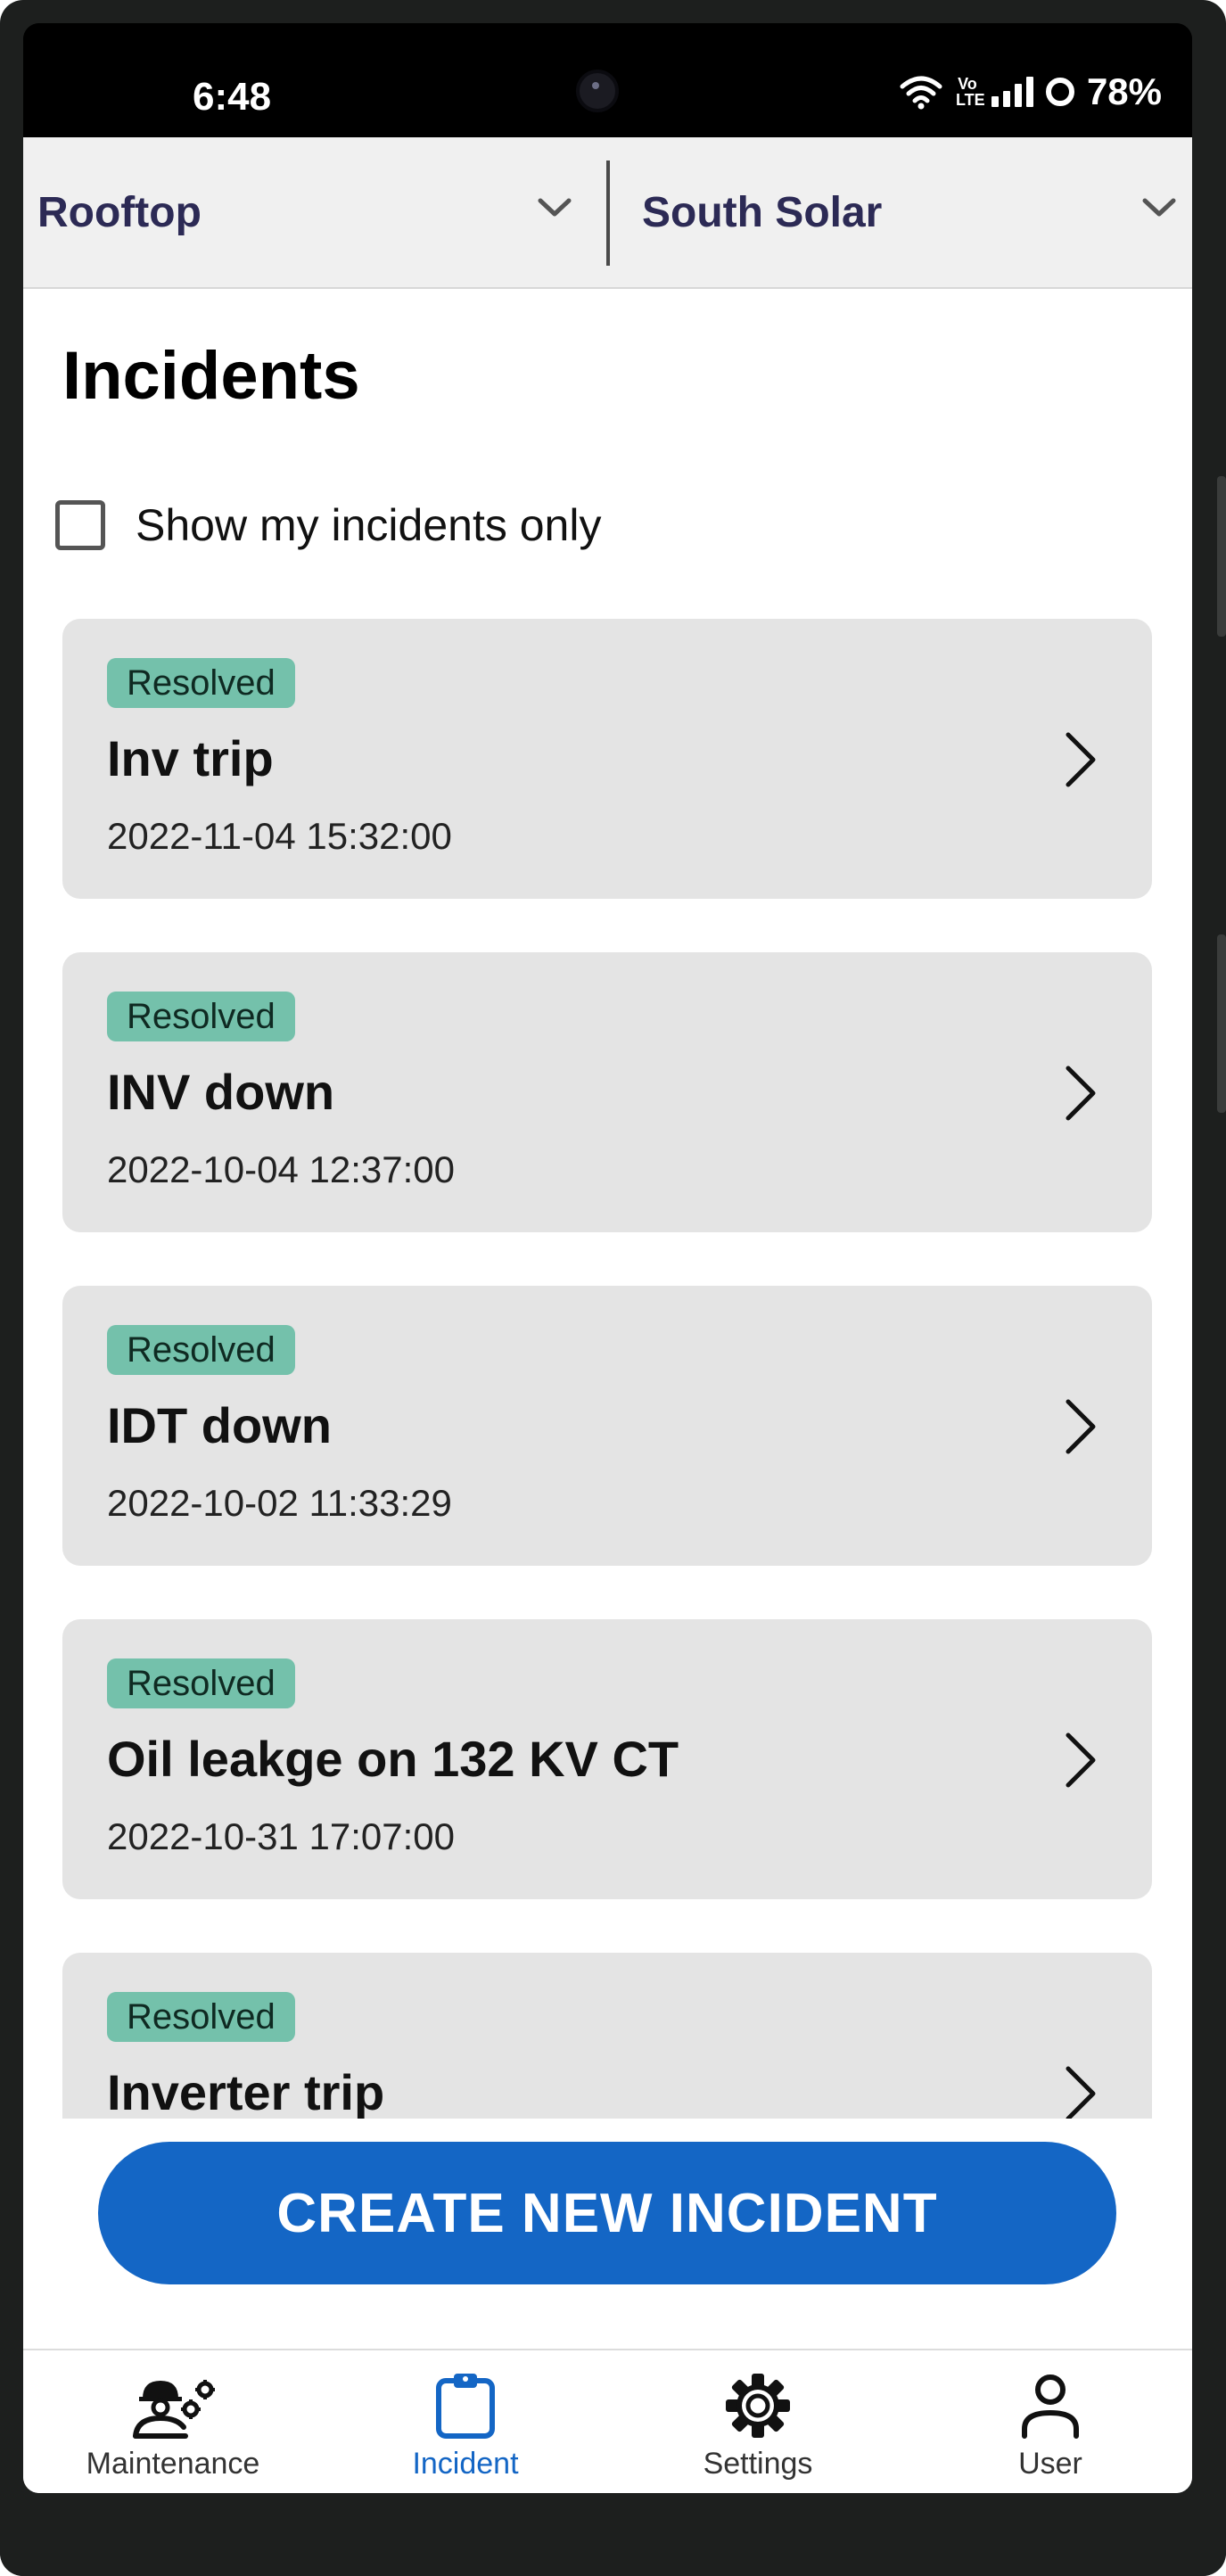  Describe the element at coordinates (120, 212) in the screenshot. I see `category-value: Rooftop` at that location.